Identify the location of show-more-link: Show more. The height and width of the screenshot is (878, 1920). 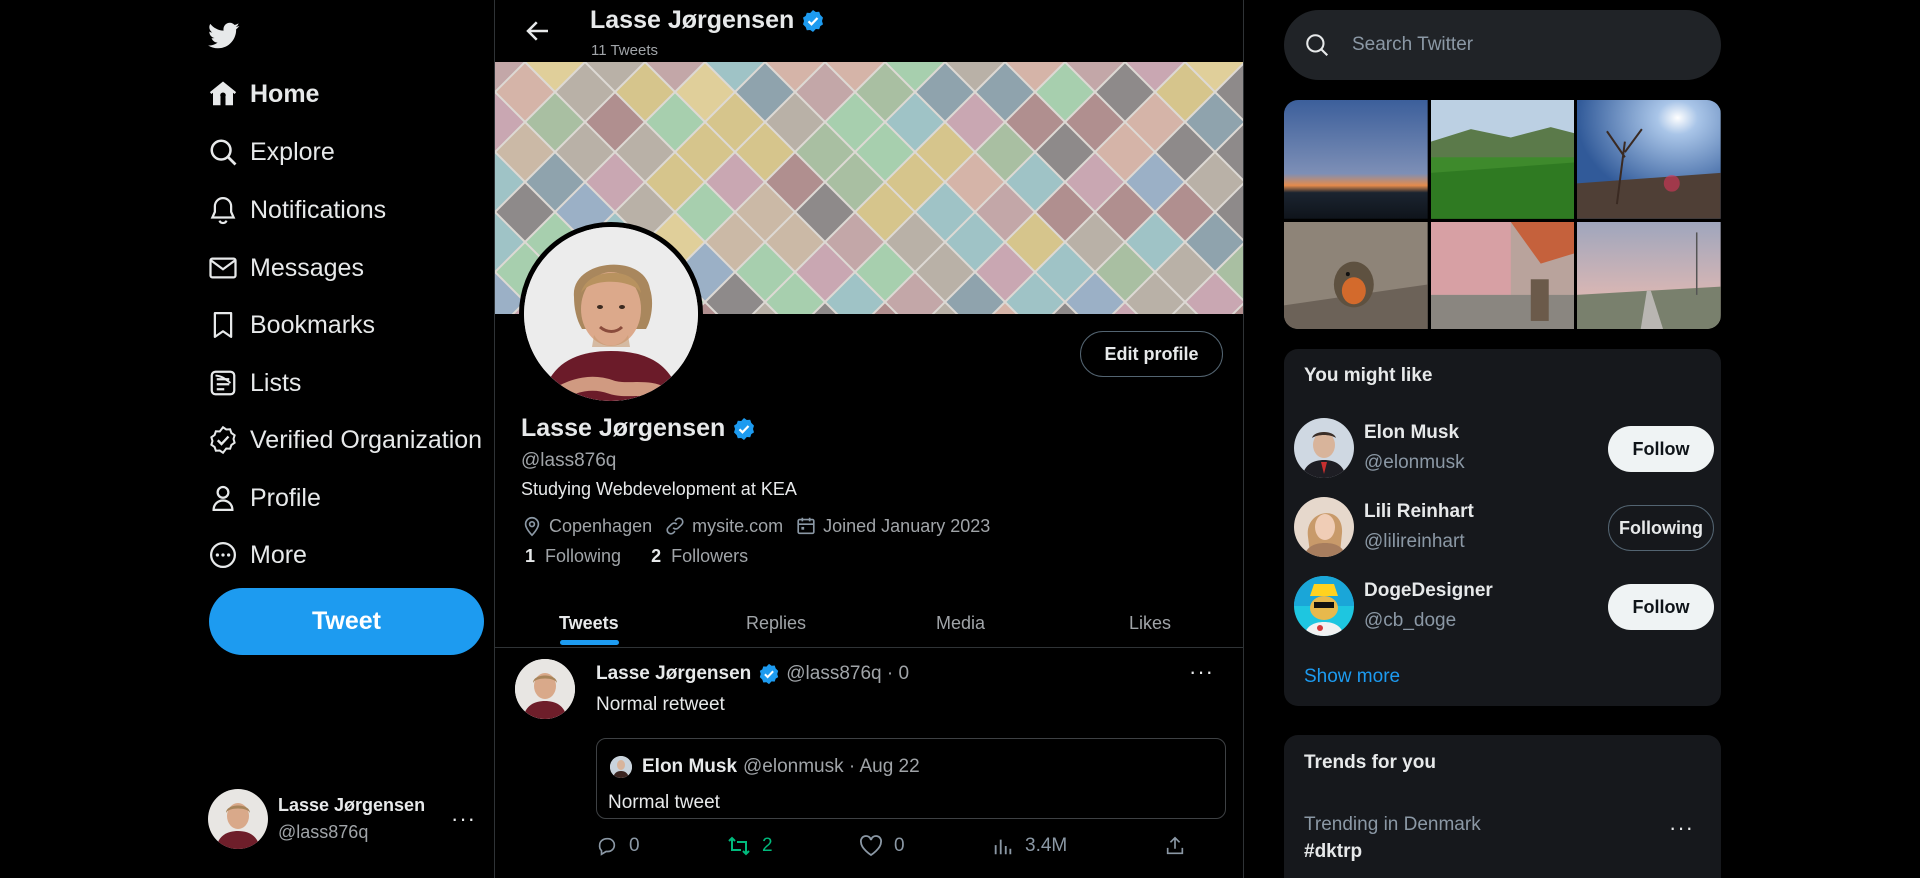
(1352, 677).